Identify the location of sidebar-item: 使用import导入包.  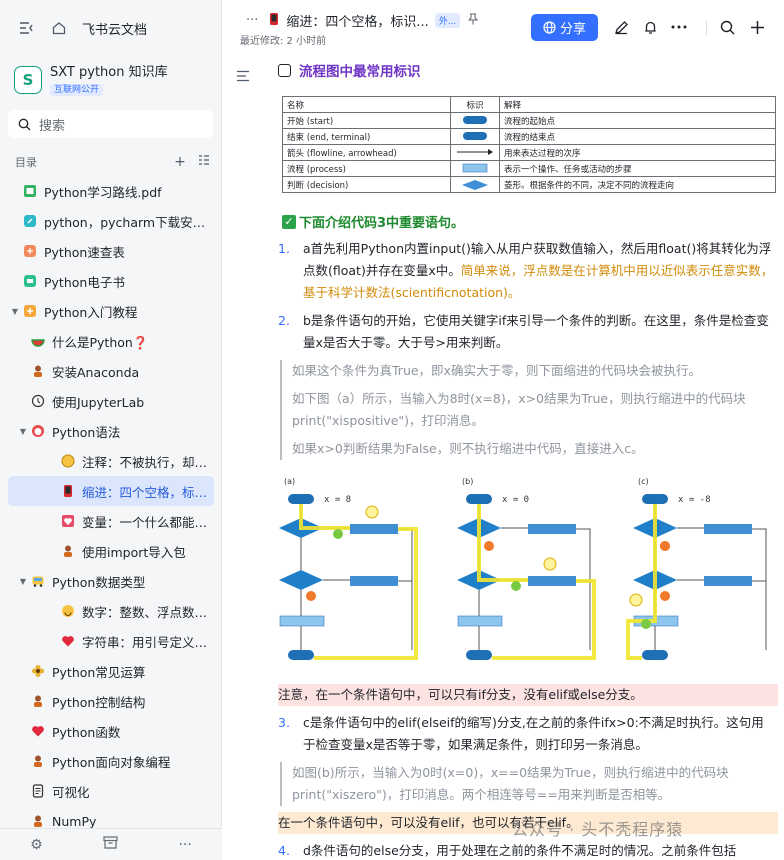
(111, 551).